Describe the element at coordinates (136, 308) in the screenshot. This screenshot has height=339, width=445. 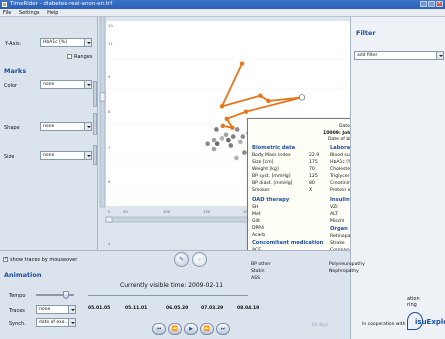
I see `timeline-date: 05.11.01` at that location.